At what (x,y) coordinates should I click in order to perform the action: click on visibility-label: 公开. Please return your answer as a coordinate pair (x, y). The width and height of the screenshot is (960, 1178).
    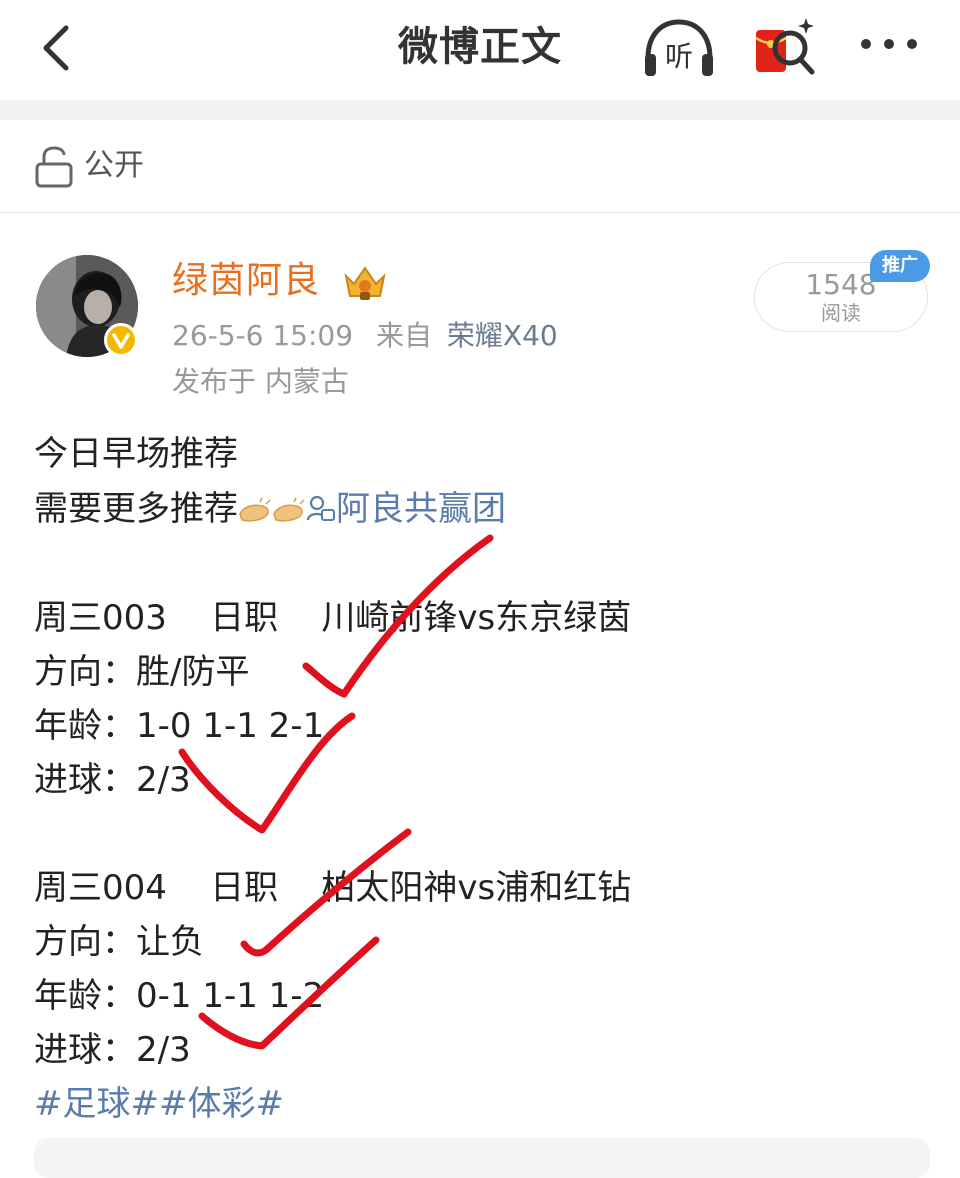
    Looking at the image, I should click on (114, 165).